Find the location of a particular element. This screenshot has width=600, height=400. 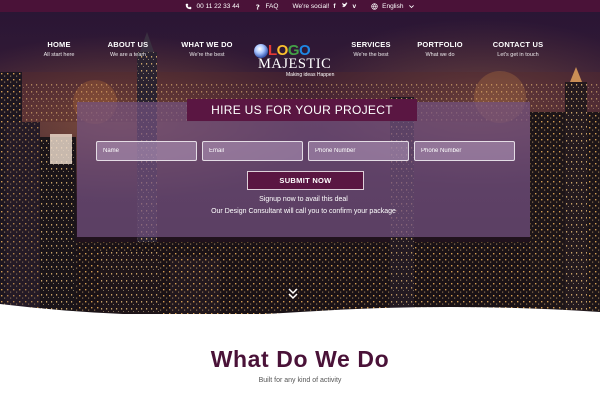

language-label: English is located at coordinates (393, 6).